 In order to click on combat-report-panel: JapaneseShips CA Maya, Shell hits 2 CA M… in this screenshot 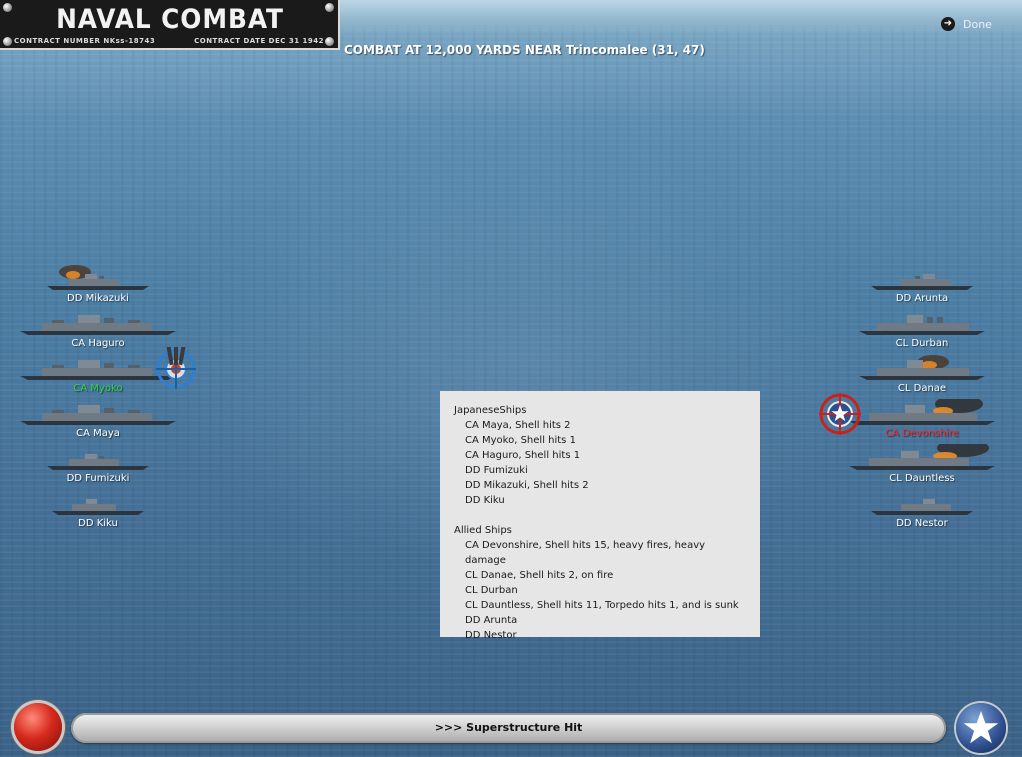, I will do `click(600, 516)`.